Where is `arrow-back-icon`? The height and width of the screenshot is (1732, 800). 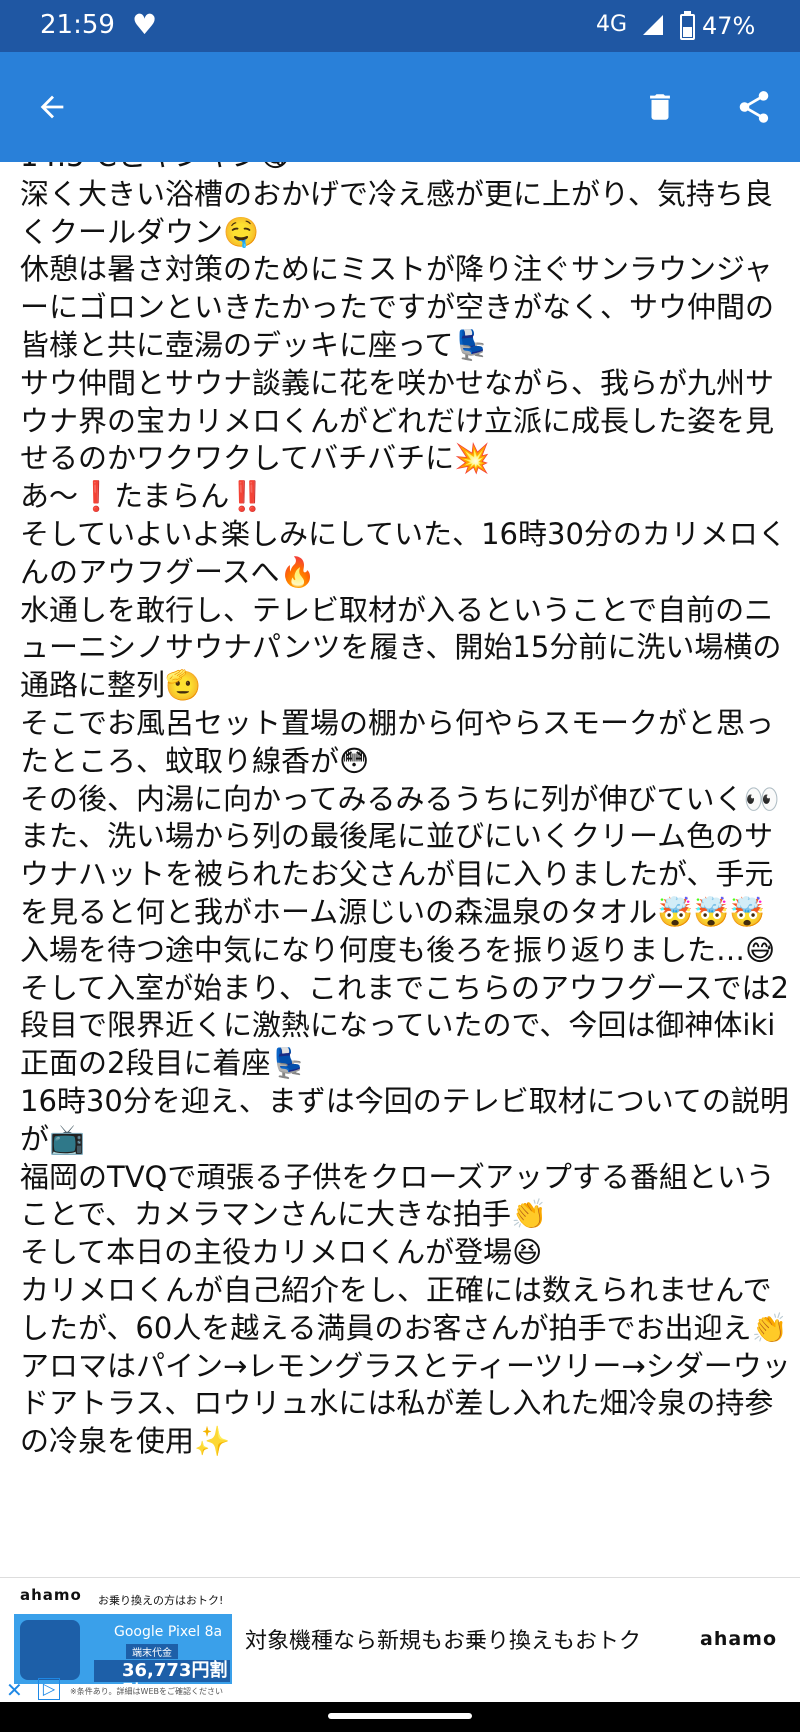 arrow-back-icon is located at coordinates (52, 107).